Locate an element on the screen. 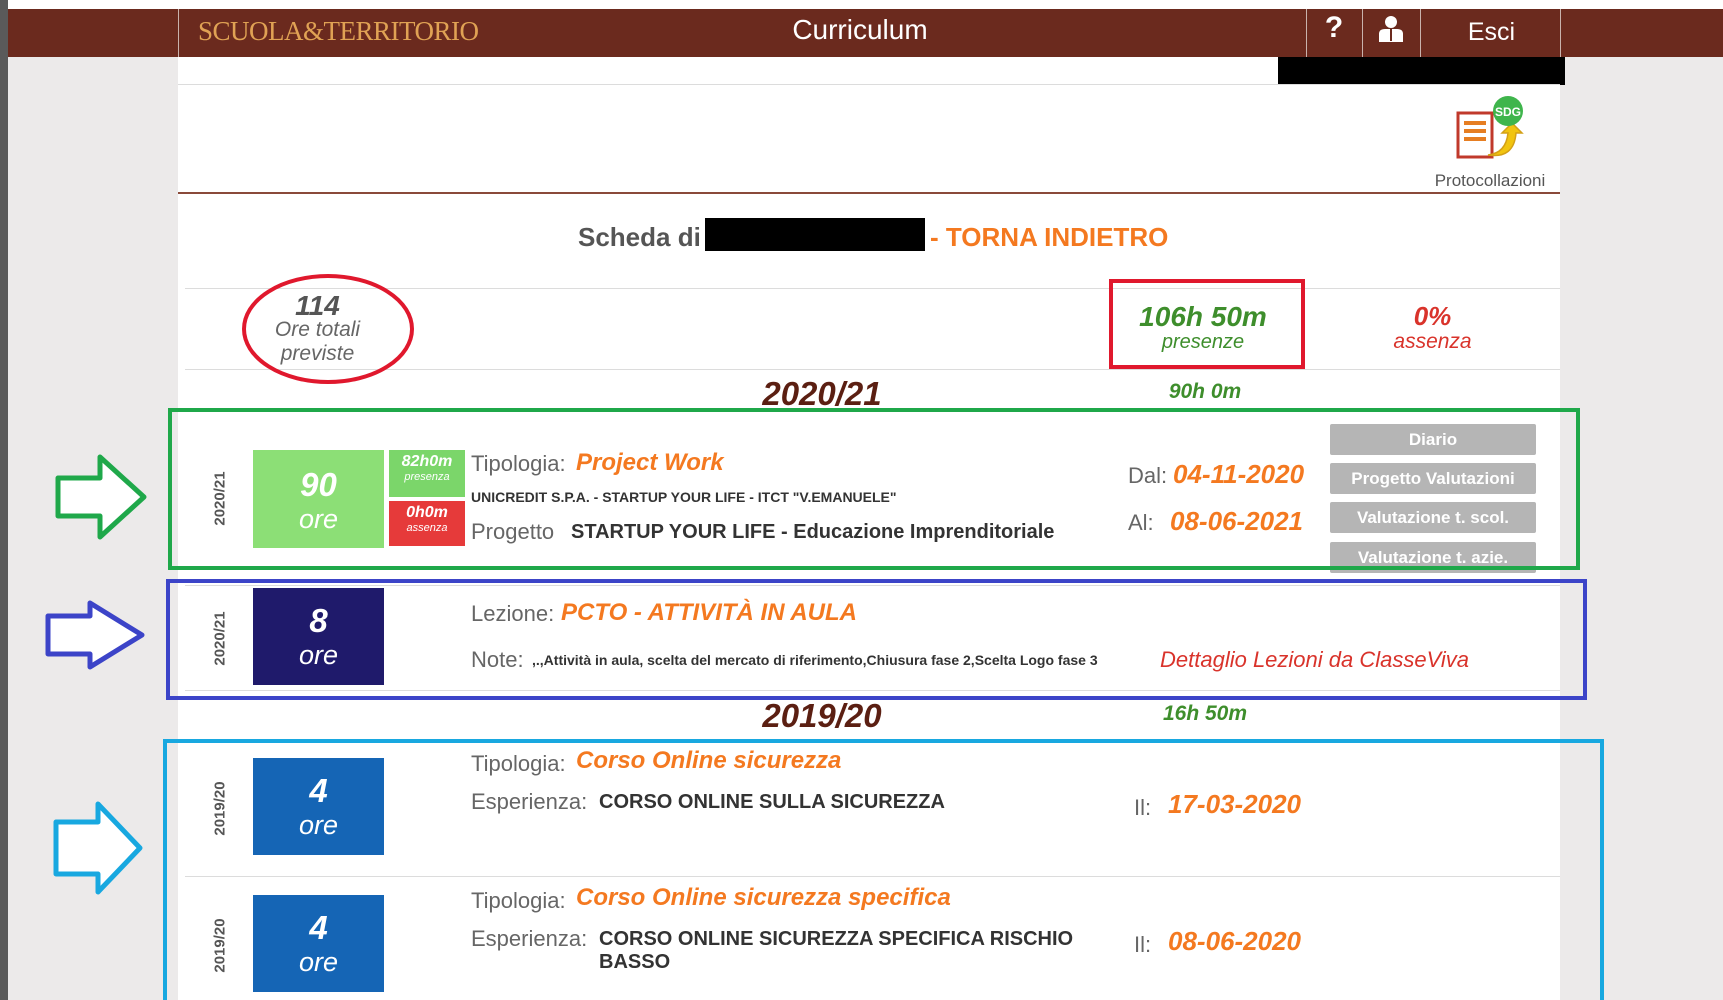 This screenshot has width=1723, height=1000. green-arrow-icon is located at coordinates (101, 497).